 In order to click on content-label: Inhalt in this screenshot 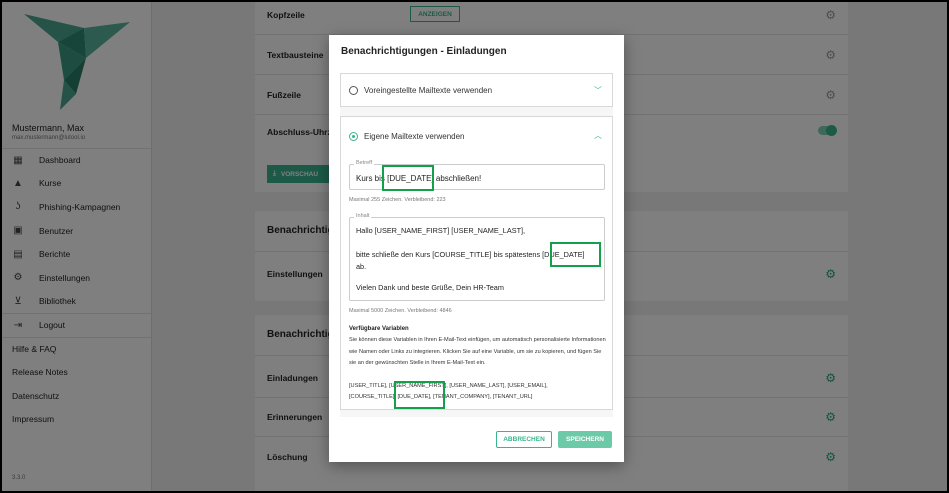, I will do `click(363, 216)`.